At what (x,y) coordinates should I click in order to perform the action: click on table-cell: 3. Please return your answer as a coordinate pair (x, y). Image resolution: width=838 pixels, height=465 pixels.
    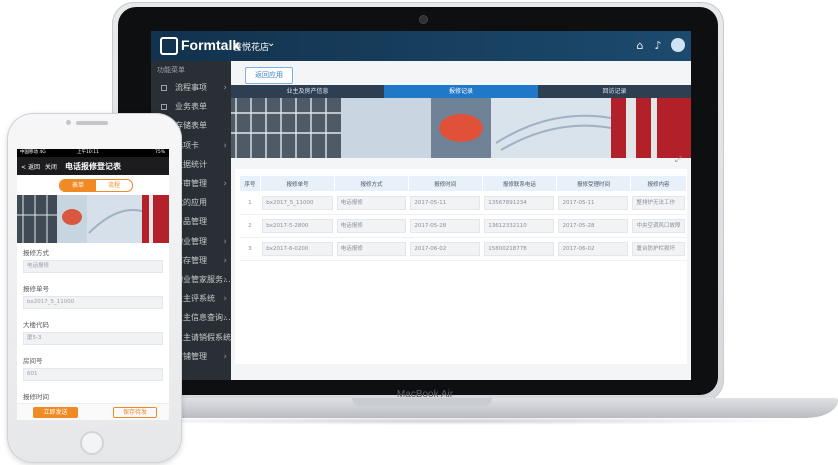
    Looking at the image, I should click on (250, 249).